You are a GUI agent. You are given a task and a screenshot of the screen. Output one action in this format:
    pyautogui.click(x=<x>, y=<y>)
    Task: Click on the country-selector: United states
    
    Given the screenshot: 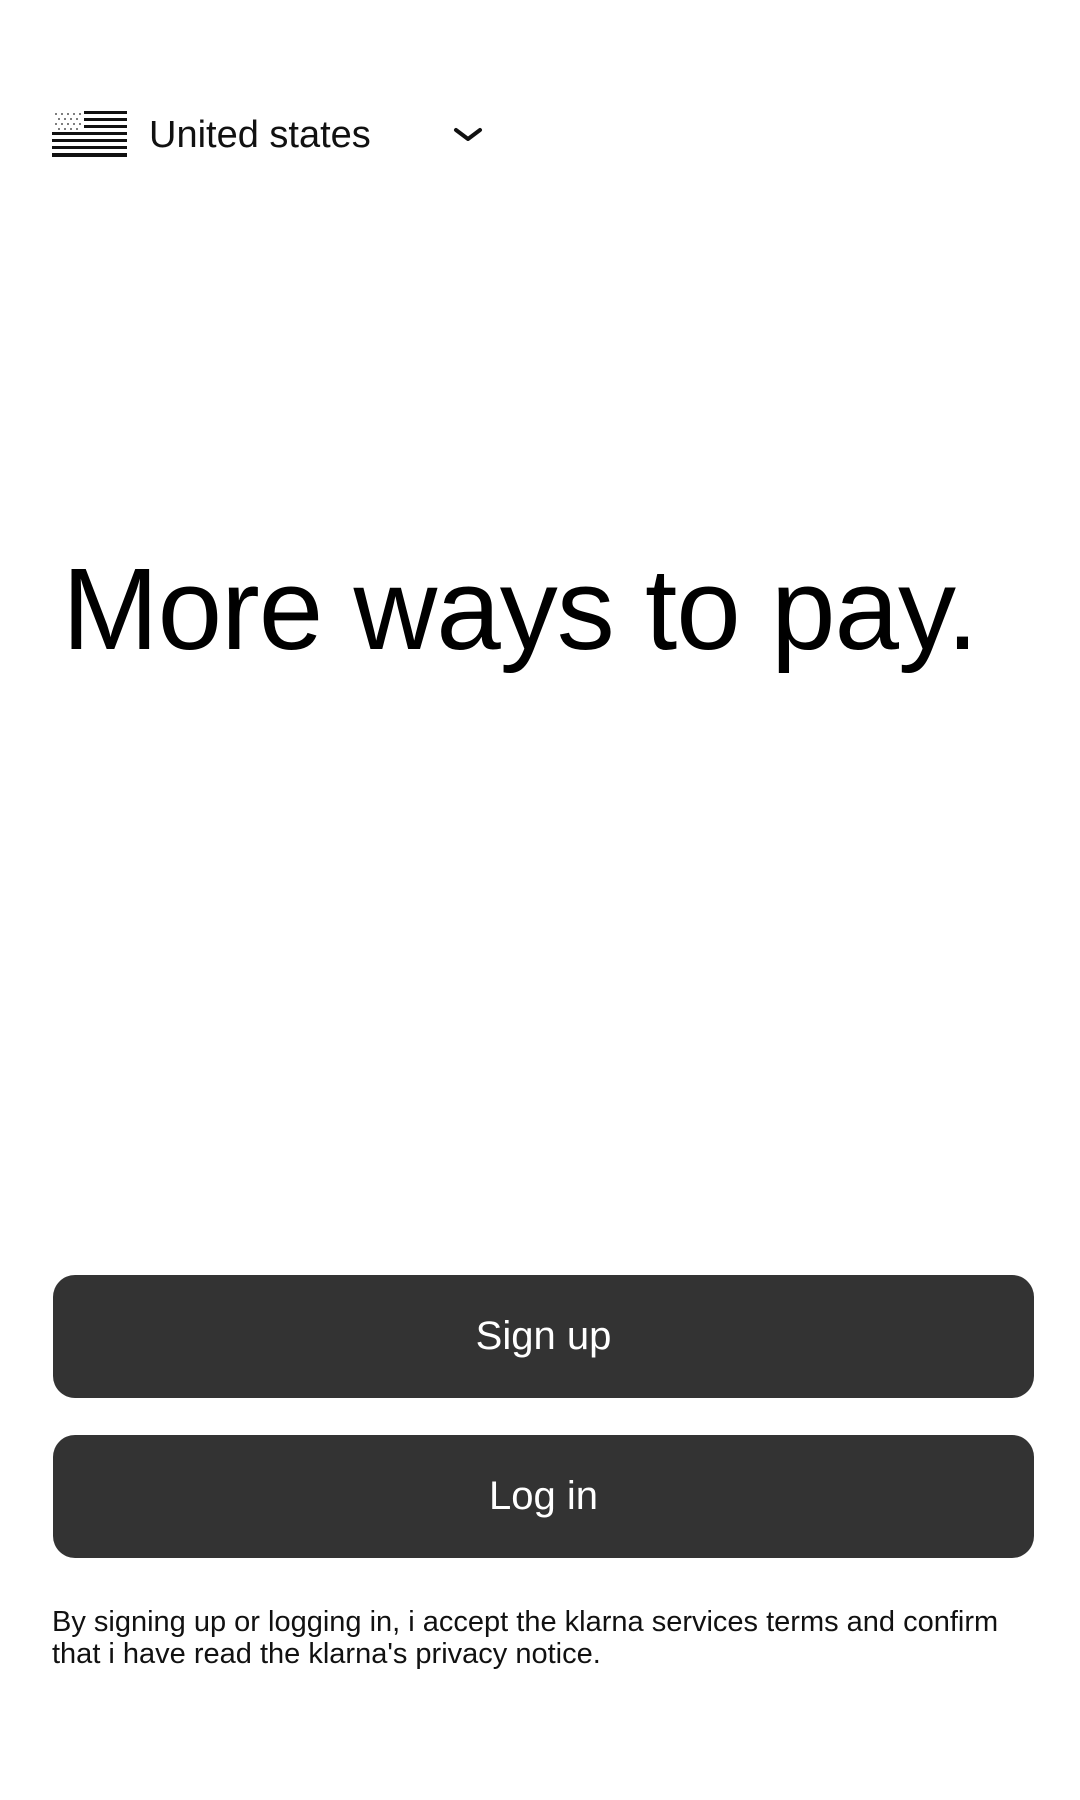 What is the action you would take?
    pyautogui.click(x=272, y=135)
    